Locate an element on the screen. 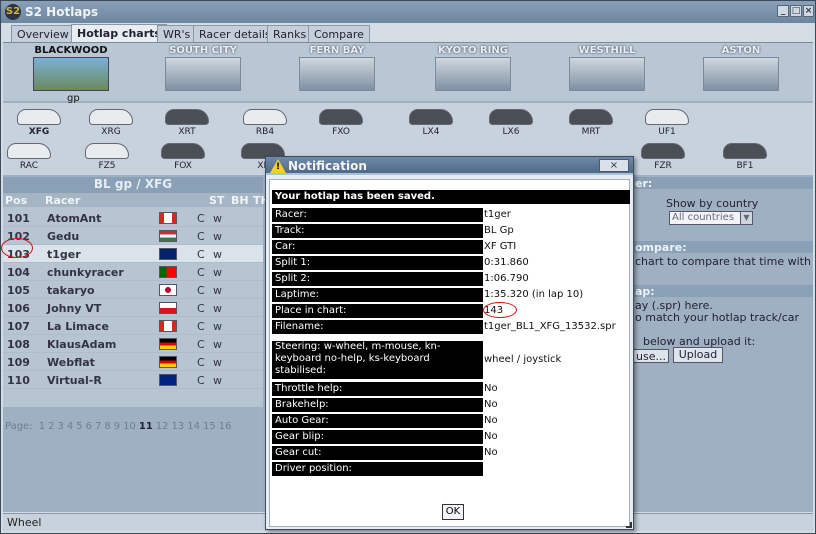  row-racer: chunkyracer is located at coordinates (85, 272).